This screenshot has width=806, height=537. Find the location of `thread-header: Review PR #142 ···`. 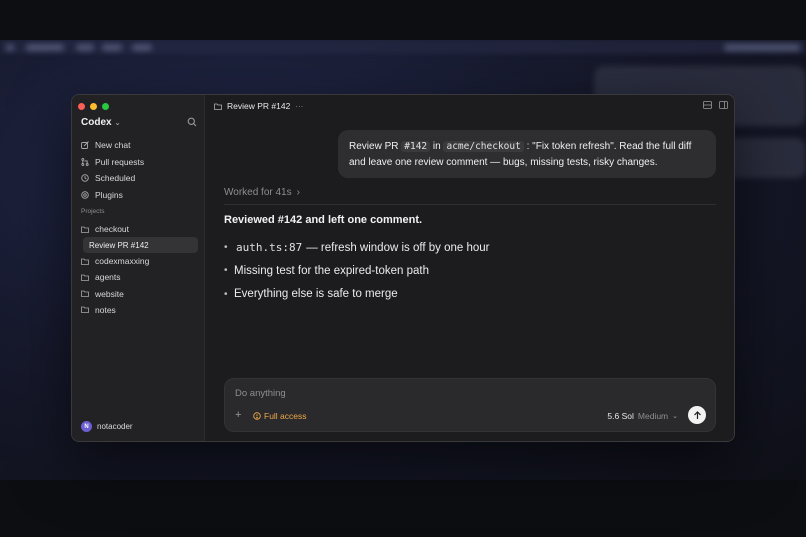

thread-header: Review PR #142 ··· is located at coordinates (469, 106).